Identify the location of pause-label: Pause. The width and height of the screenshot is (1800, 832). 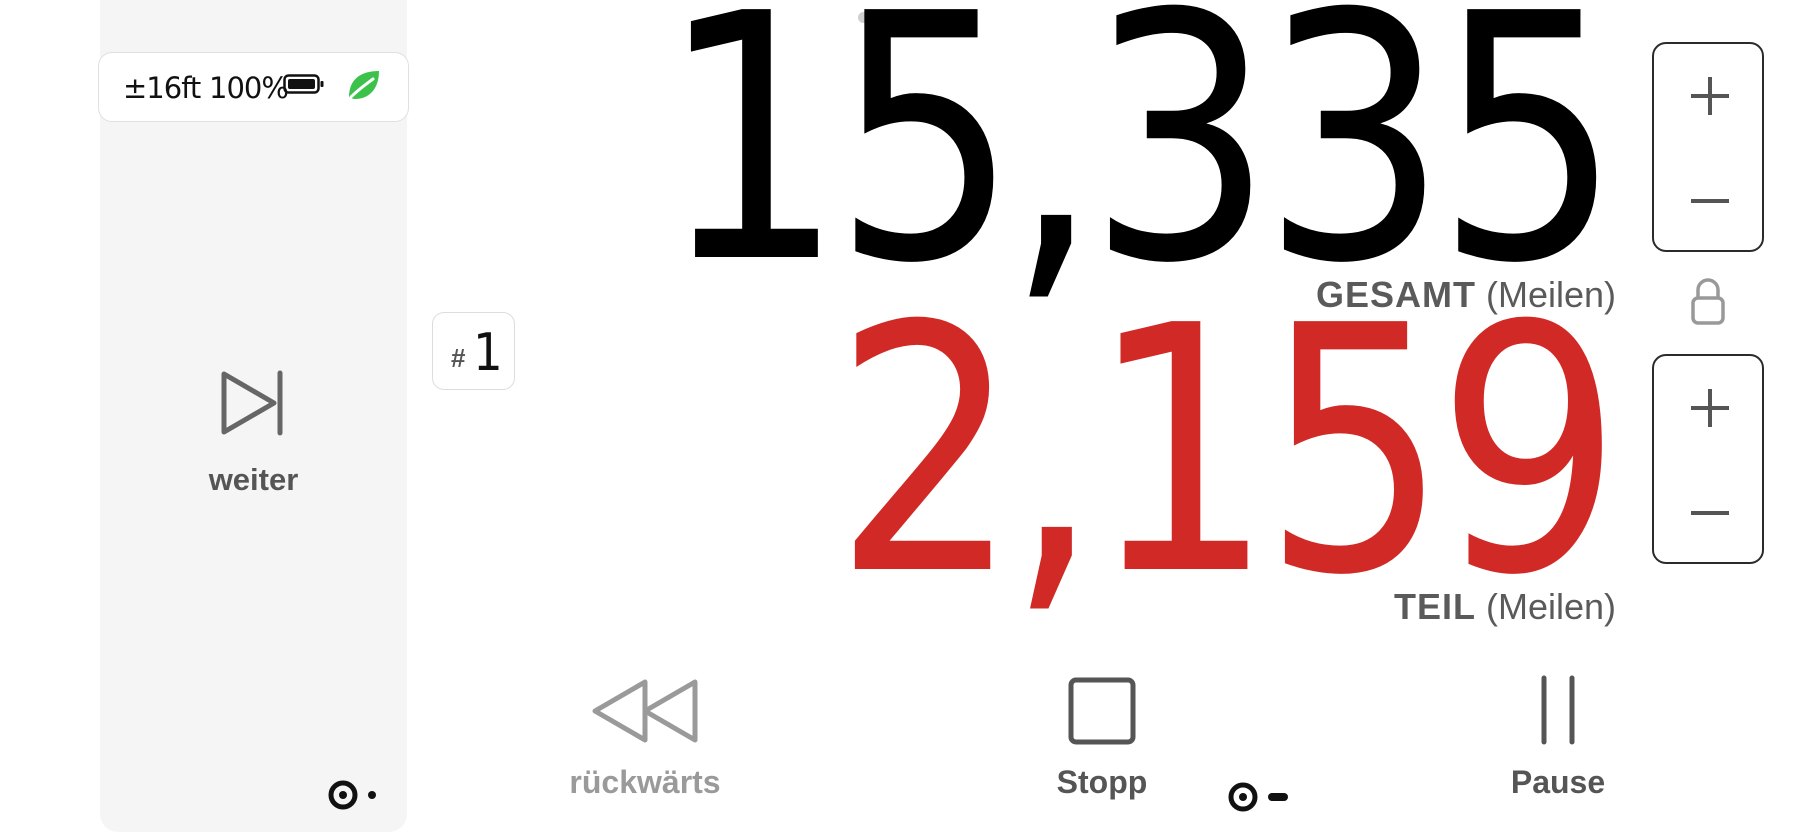
(1558, 782).